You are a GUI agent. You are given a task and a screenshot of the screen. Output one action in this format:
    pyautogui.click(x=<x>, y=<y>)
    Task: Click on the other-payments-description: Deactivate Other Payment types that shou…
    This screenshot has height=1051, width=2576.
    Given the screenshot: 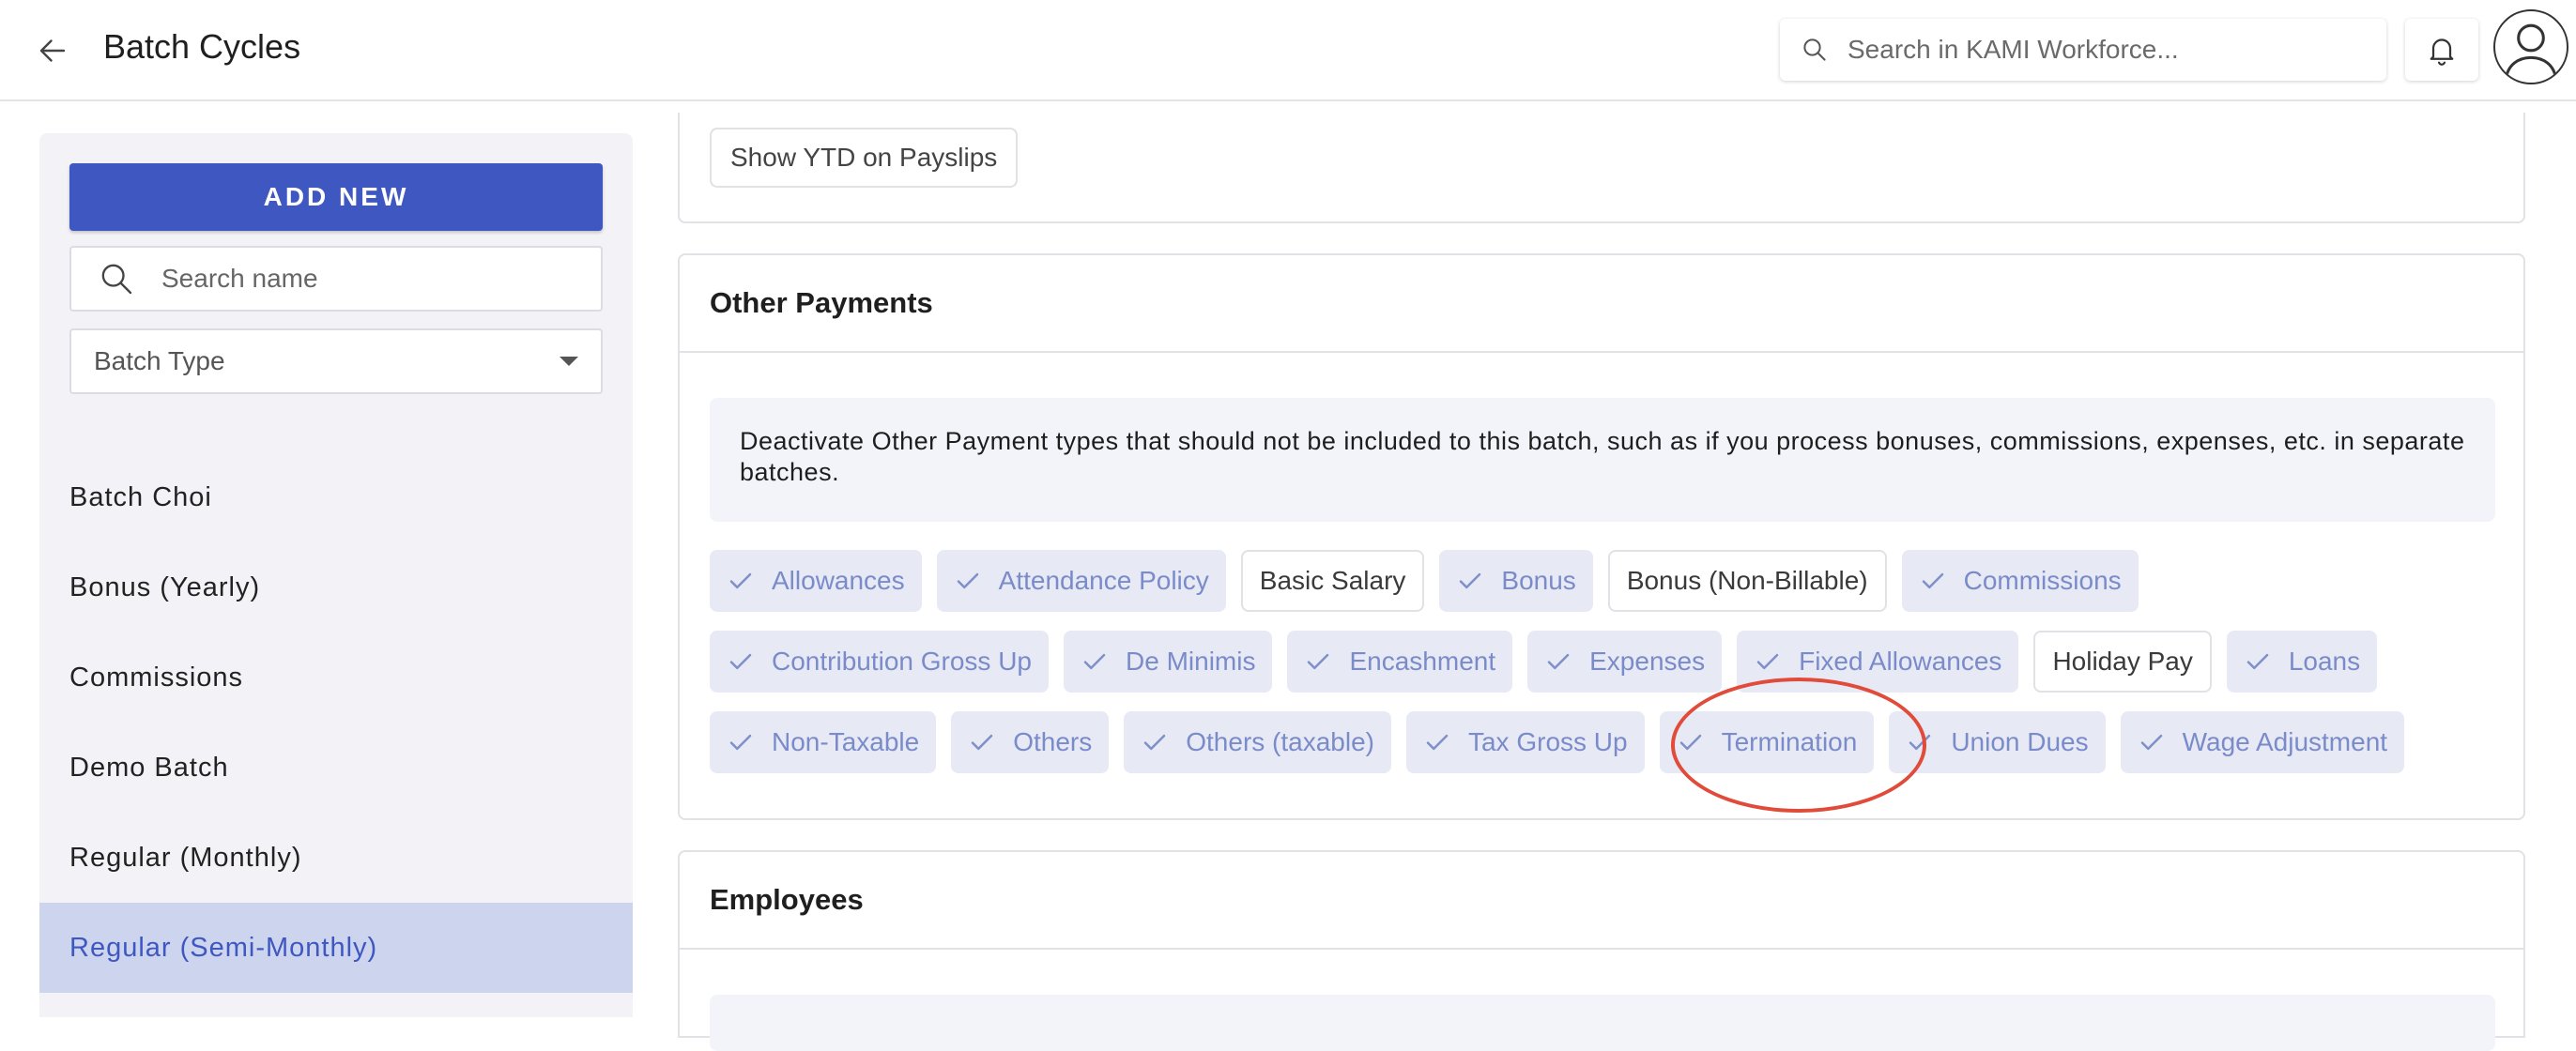 What is the action you would take?
    pyautogui.click(x=1603, y=460)
    